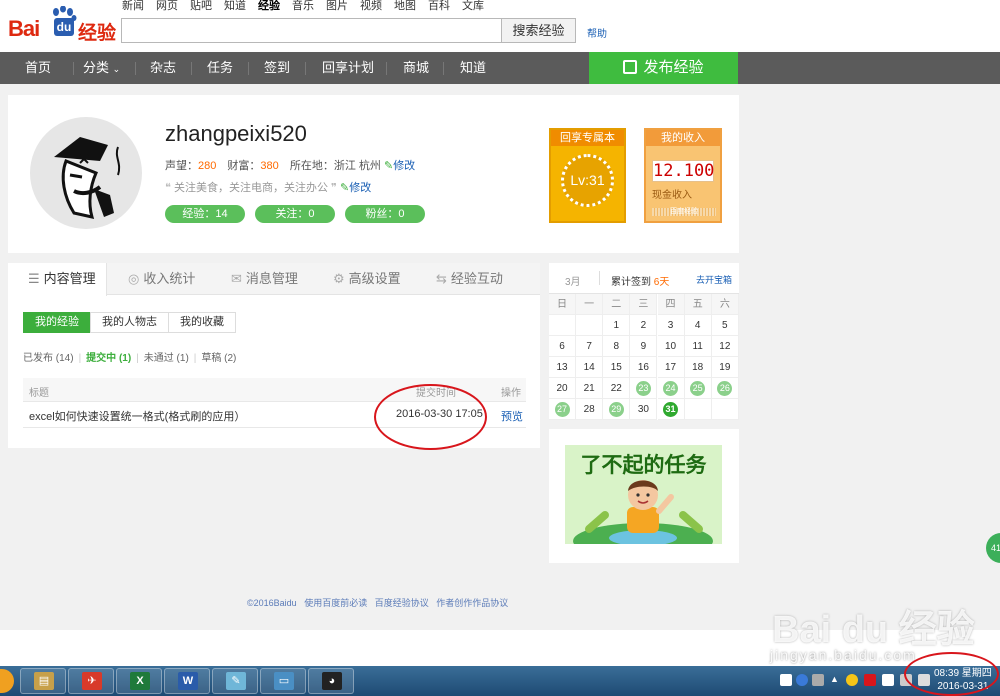 The image size is (1000, 696). What do you see at coordinates (644, 325) in the screenshot?
I see `calendar-day: 2` at bounding box center [644, 325].